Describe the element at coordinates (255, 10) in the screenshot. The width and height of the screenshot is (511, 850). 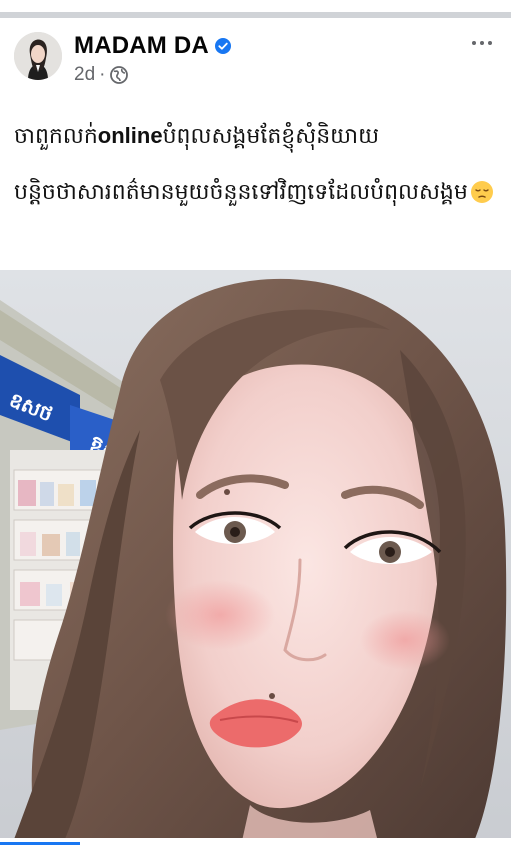
I see `top-divider` at that location.